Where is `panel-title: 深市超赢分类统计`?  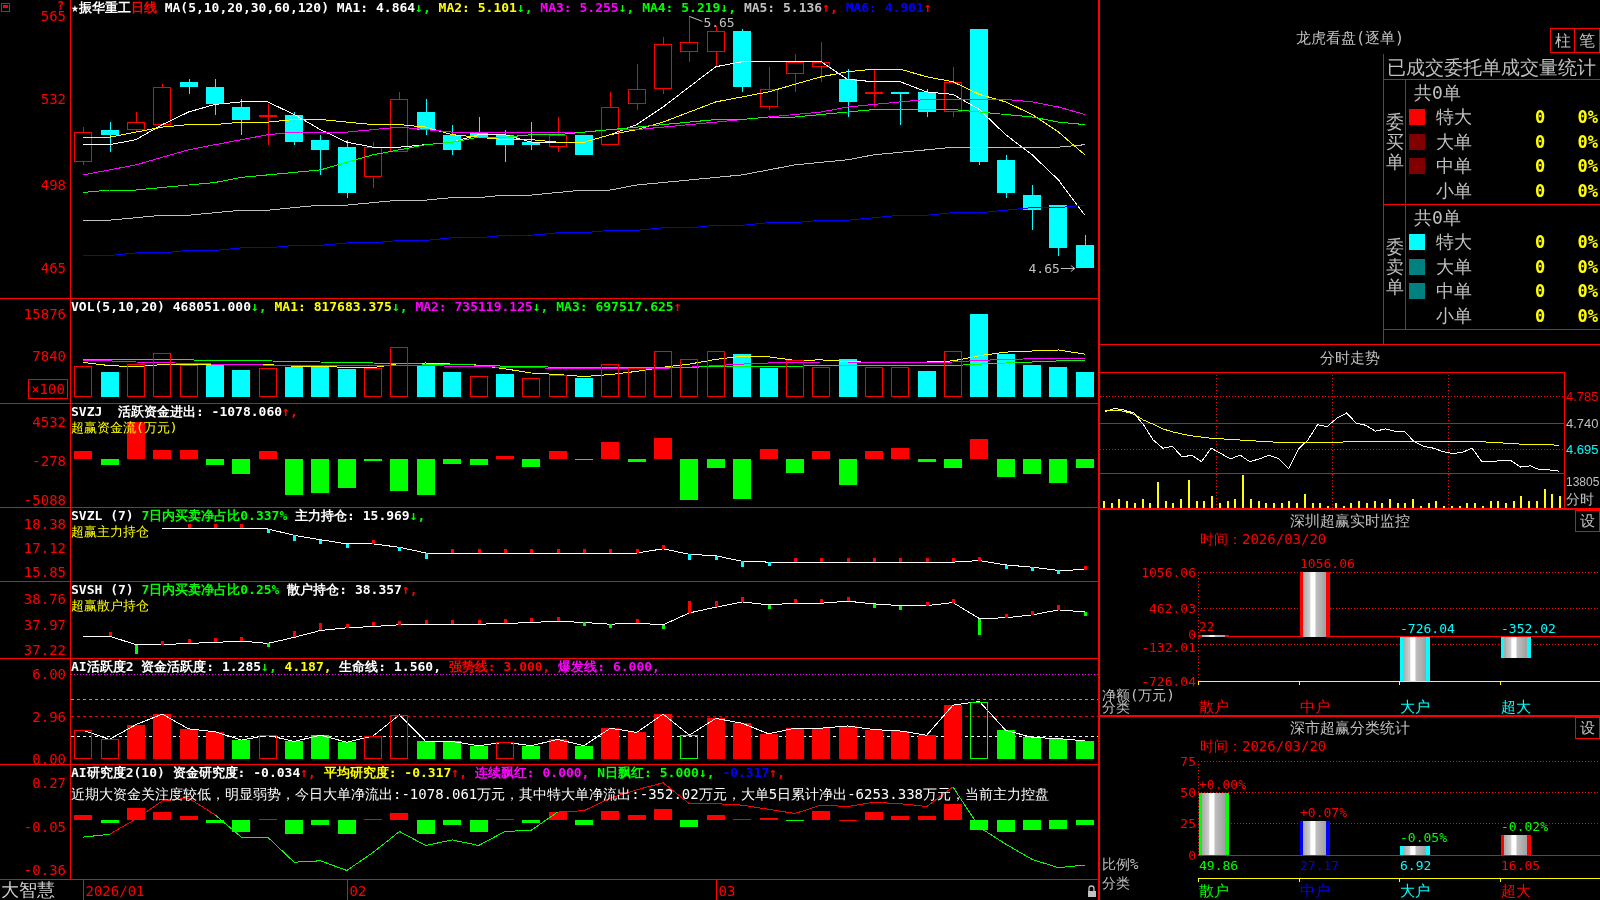 panel-title: 深市超赢分类统计 is located at coordinates (1350, 728).